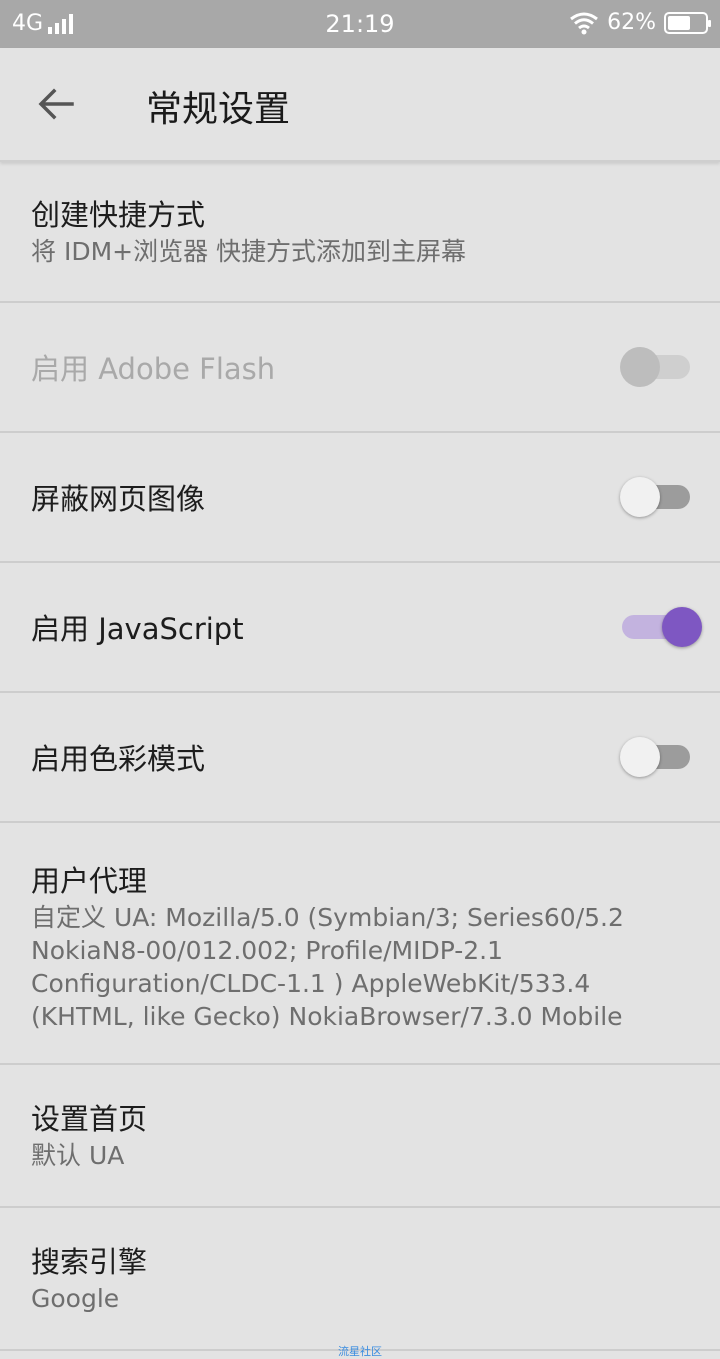 Image resolution: width=720 pixels, height=1359 pixels. I want to click on color-mode-switch, so click(655, 757).